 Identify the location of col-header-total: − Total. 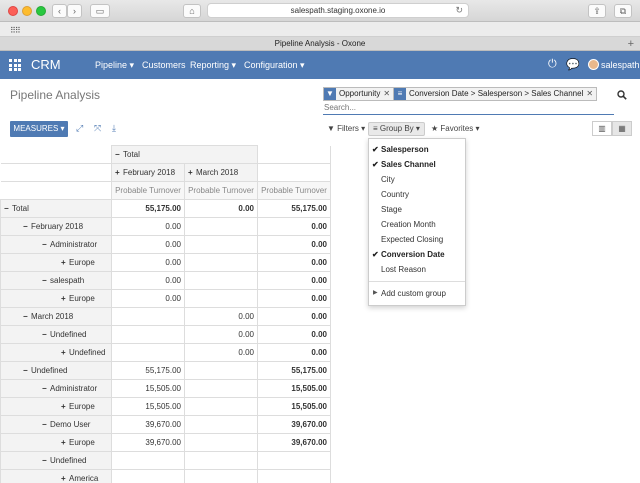
(184, 154).